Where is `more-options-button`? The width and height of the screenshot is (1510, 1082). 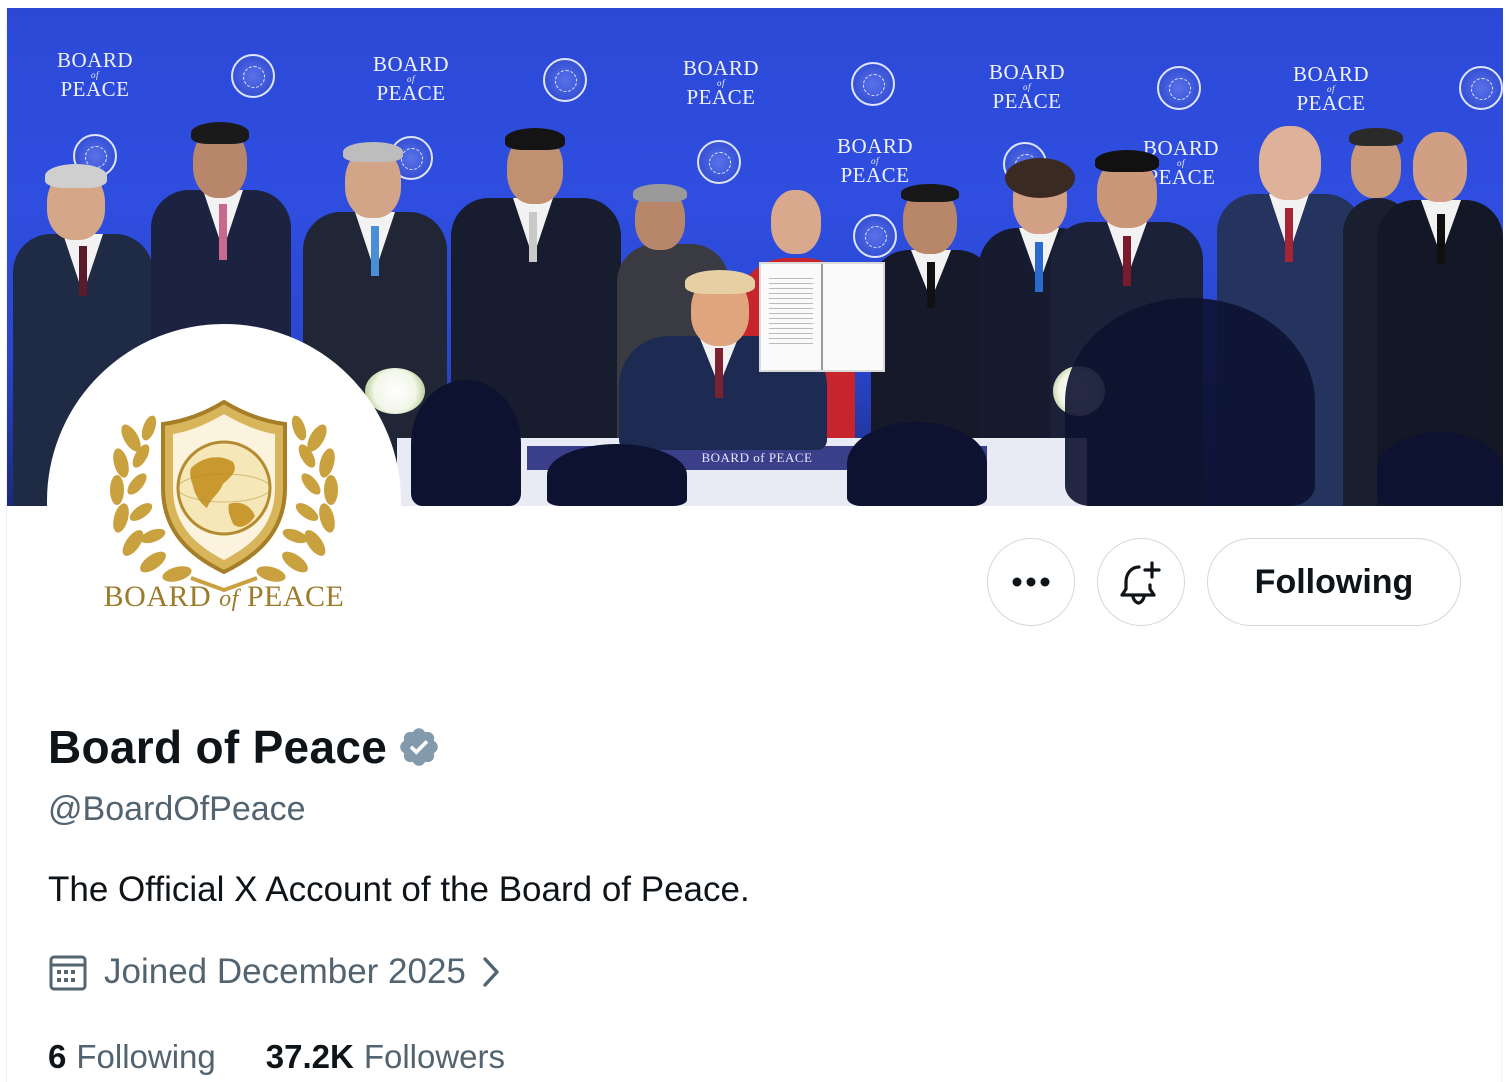
more-options-button is located at coordinates (1031, 582).